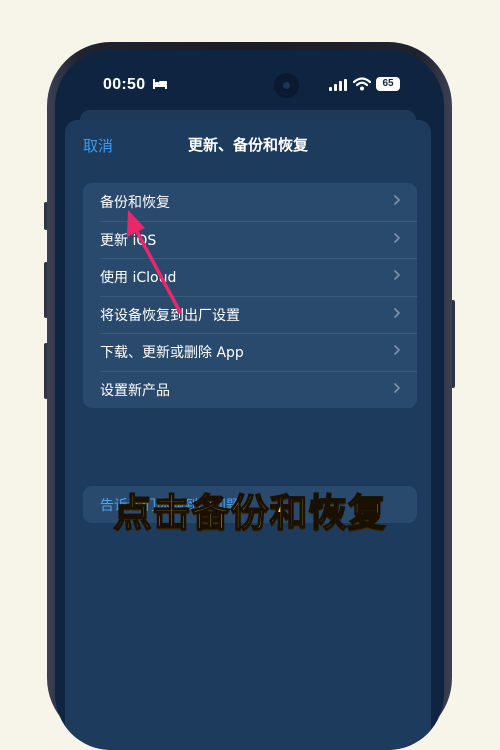 Image resolution: width=500 pixels, height=750 pixels. Describe the element at coordinates (135, 203) in the screenshot. I see `menu-item-label: 备份和恢复` at that location.